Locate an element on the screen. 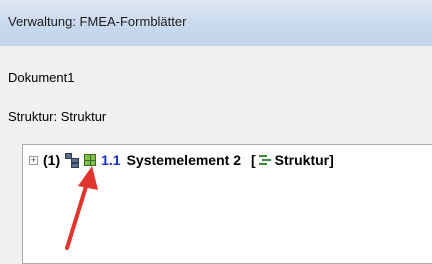 This screenshot has width=432, height=264. arrow-head is located at coordinates (88, 178).